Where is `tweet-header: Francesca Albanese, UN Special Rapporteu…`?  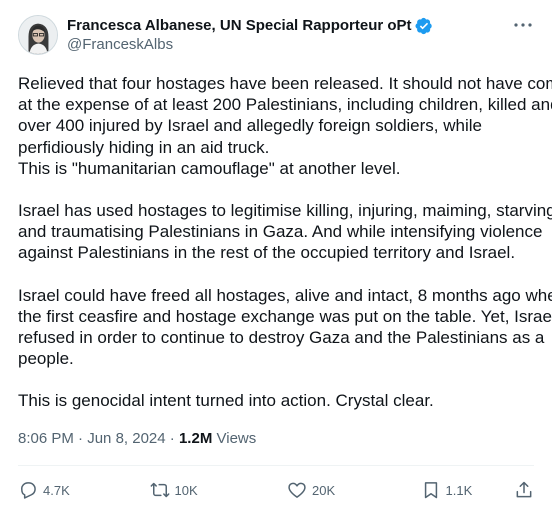 tweet-header: Francesca Albanese, UN Special Rapporteu… is located at coordinates (276, 38).